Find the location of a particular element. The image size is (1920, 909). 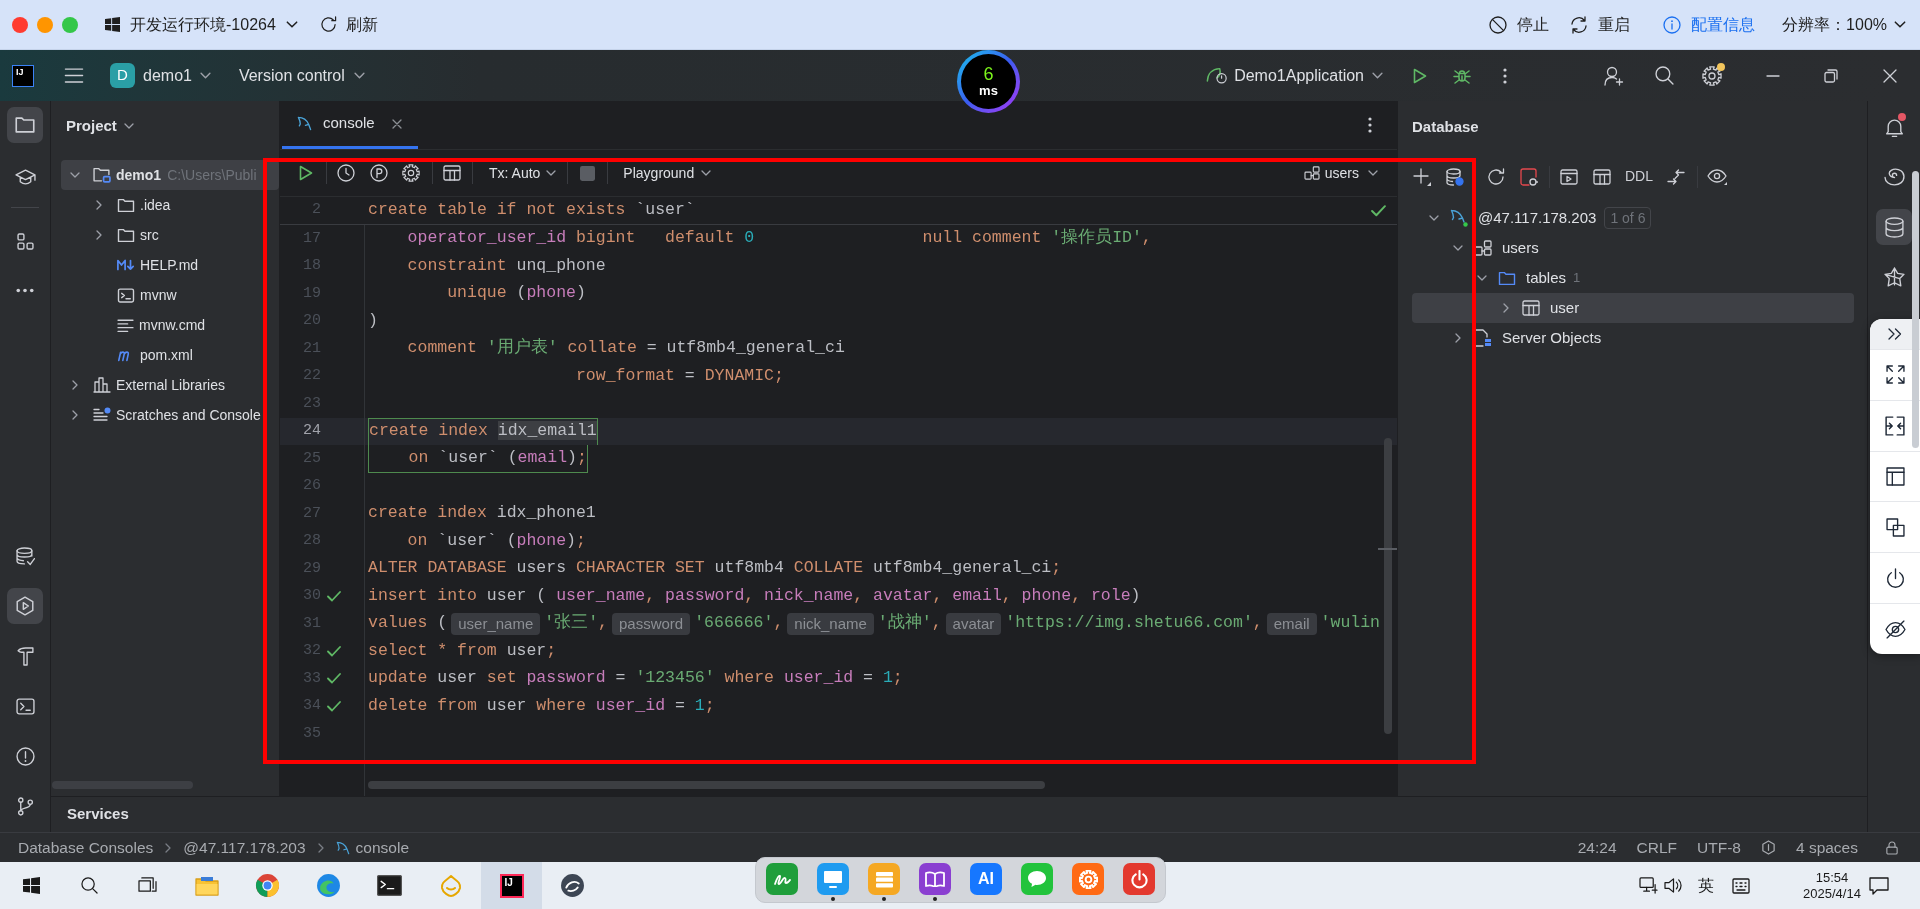

folder-app-icon is located at coordinates (206, 885).